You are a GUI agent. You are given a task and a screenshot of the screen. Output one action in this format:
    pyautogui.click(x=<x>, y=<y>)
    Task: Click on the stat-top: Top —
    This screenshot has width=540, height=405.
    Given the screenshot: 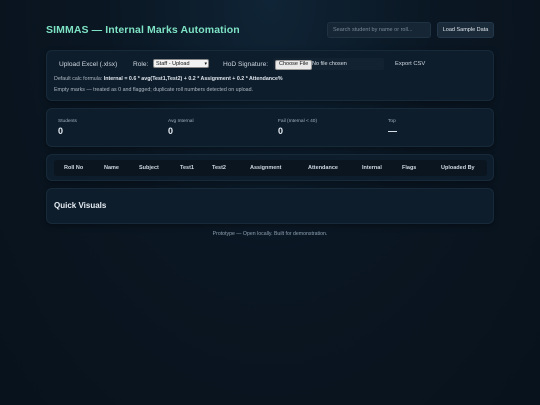 What is the action you would take?
    pyautogui.click(x=392, y=127)
    